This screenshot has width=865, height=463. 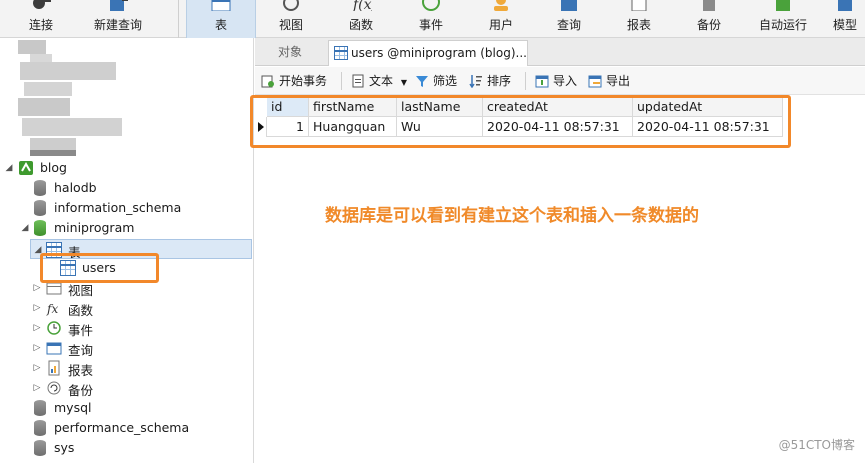 What do you see at coordinates (490, 81) in the screenshot?
I see `sort-button: 排序` at bounding box center [490, 81].